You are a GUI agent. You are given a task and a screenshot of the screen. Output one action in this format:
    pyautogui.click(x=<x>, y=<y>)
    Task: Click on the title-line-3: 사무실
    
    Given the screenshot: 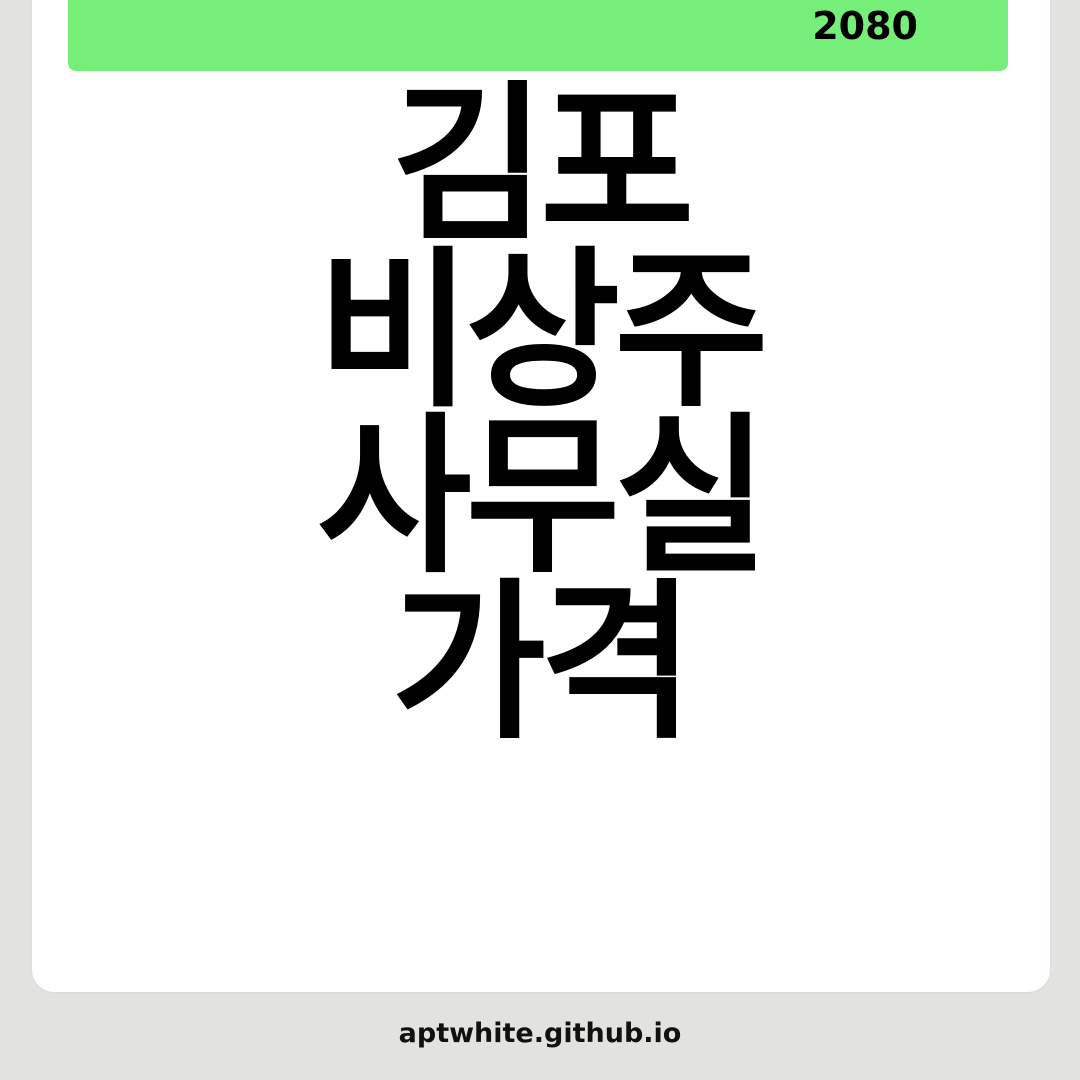 What is the action you would take?
    pyautogui.click(x=543, y=497)
    